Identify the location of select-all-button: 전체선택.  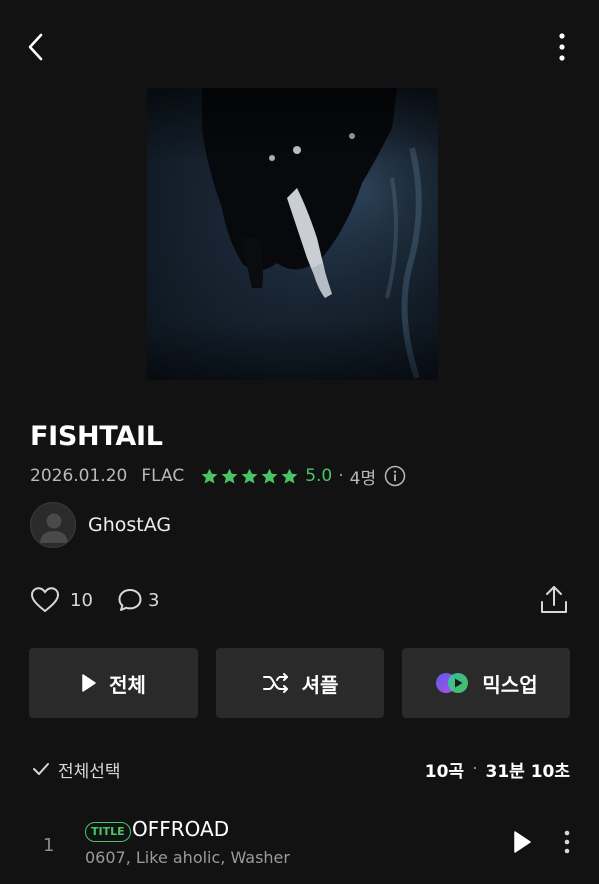
(76, 769).